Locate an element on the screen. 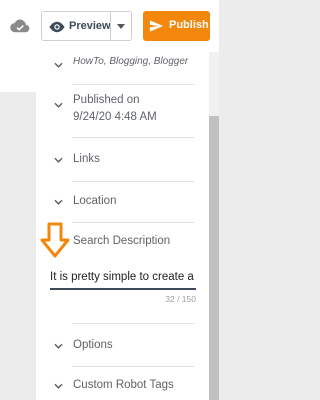 This screenshot has width=320, height=400. publish-label: Publish is located at coordinates (189, 25).